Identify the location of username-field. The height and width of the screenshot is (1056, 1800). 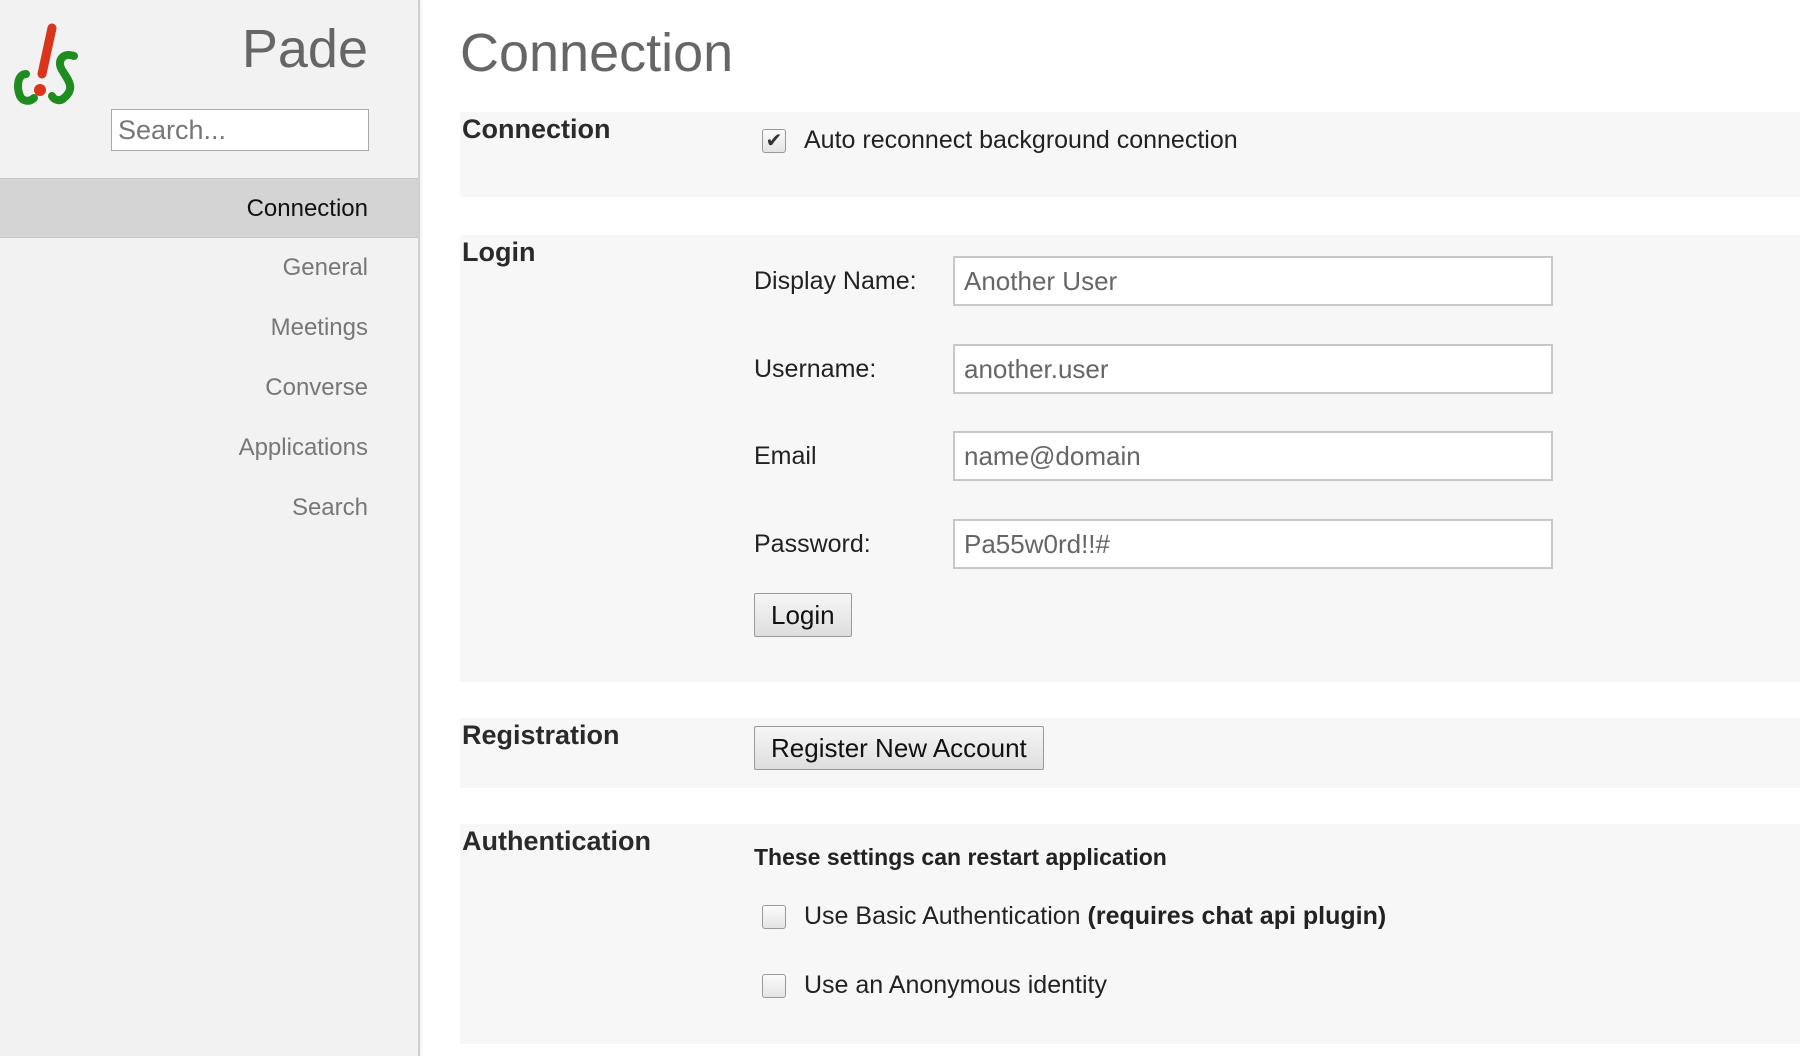
(1253, 369).